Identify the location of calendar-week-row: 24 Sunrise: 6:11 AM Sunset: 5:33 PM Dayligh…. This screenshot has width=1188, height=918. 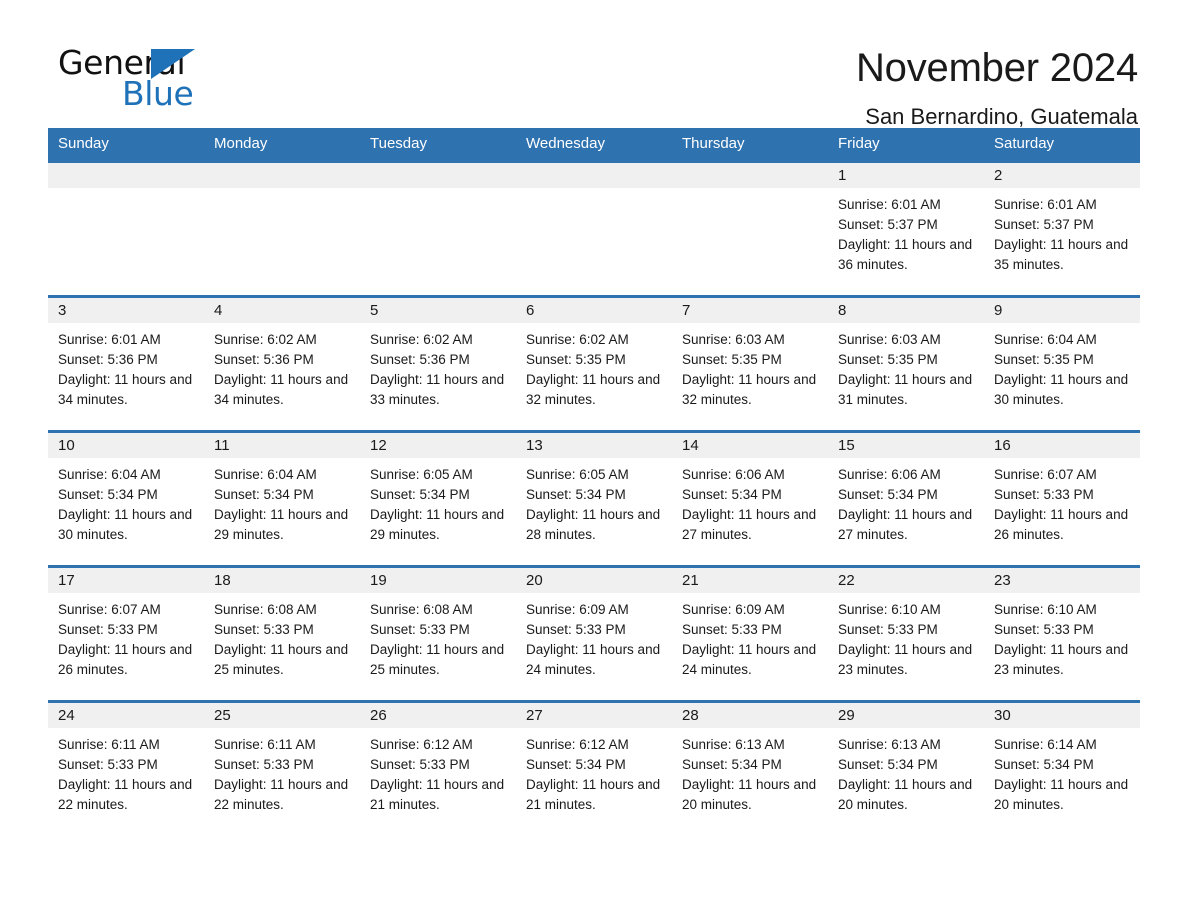
(594, 767).